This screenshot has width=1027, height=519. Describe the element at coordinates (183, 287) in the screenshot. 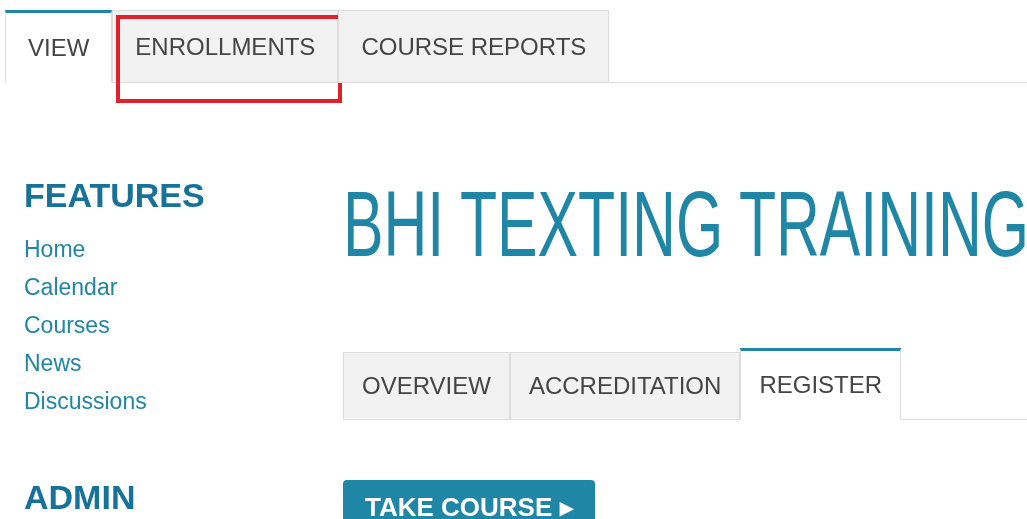

I see `sidebar-link: Calendar` at that location.